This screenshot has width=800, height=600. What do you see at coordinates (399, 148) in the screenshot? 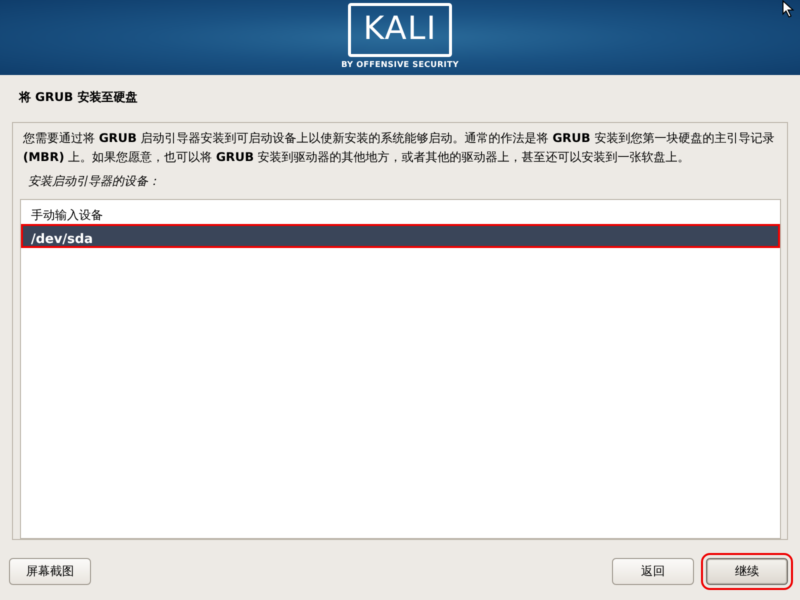
I see `description-text: 您需要通过将 GRUB 启动引导器安装到可启动设备上以使新安装的系统能够启动。通常的作法是将 GRUB 安装到您第一块硬盘的主引导记录 (MBR) 上。如果您愿意，也可以将 GRUB 安装到驱动器的其他地方，或者其他的驱动器上，甚至还可以安装到一张软盘上。` at bounding box center [399, 148].